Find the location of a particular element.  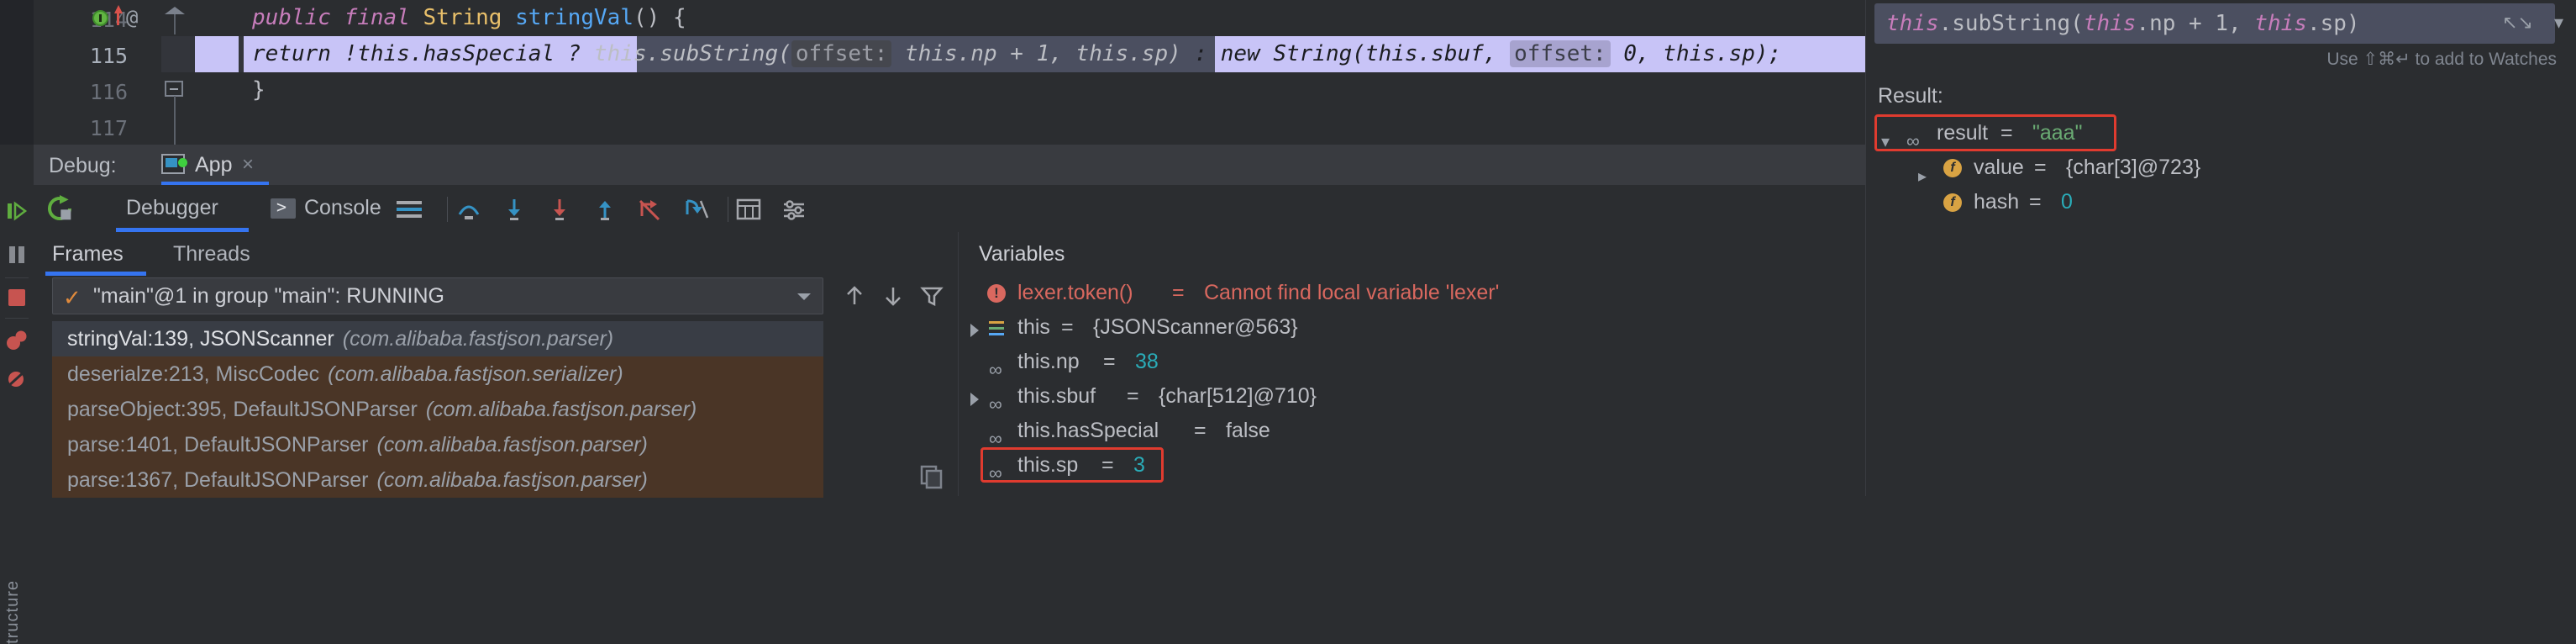

debug-label: Debug: is located at coordinates (83, 165).